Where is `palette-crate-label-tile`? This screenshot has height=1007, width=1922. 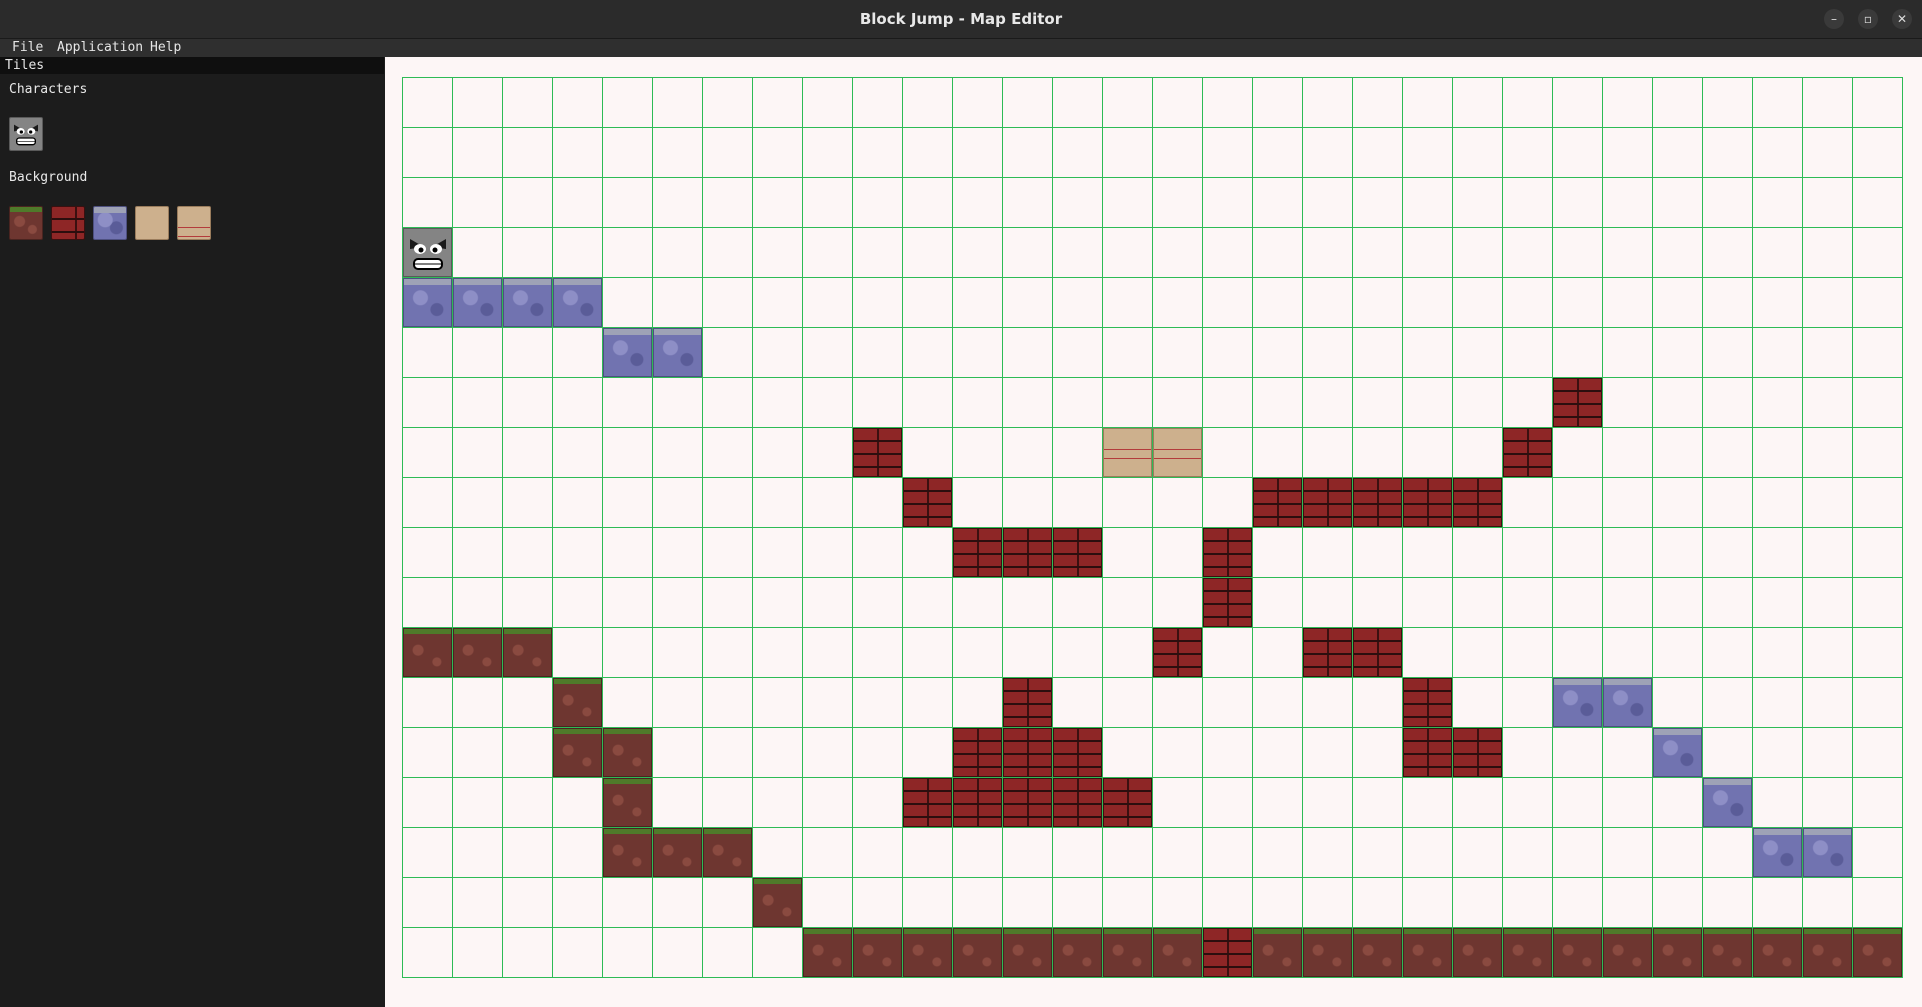 palette-crate-label-tile is located at coordinates (194, 223).